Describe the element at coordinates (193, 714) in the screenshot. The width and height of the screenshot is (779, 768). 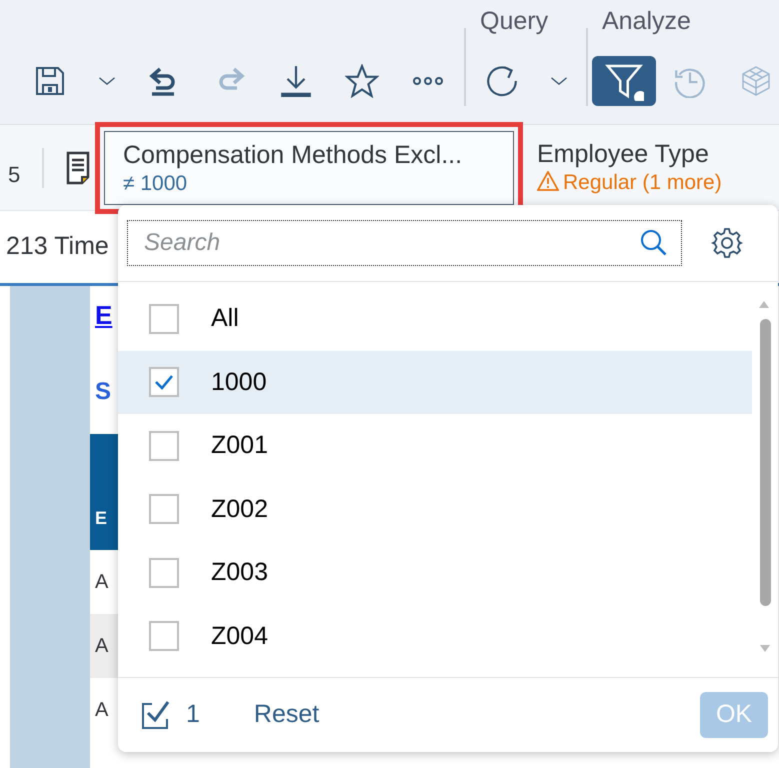
I see `selected-count: 1` at that location.